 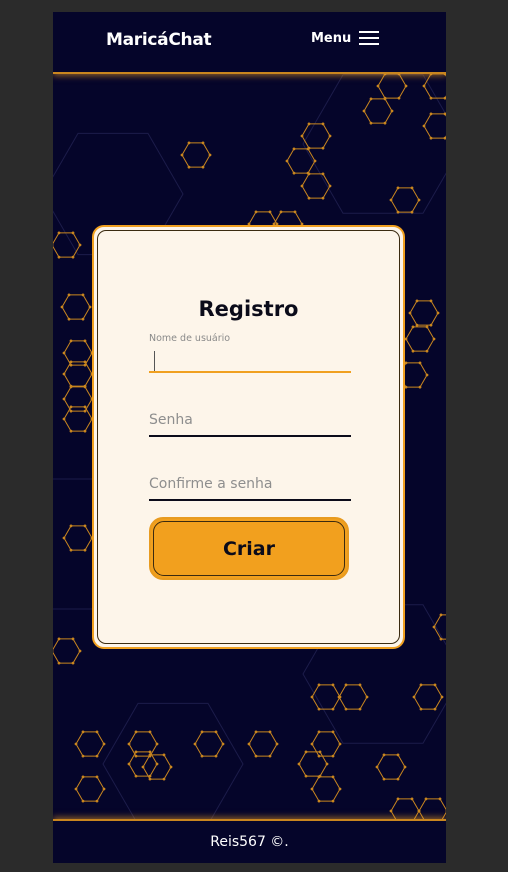 I want to click on confirm-password-field, so click(x=250, y=486).